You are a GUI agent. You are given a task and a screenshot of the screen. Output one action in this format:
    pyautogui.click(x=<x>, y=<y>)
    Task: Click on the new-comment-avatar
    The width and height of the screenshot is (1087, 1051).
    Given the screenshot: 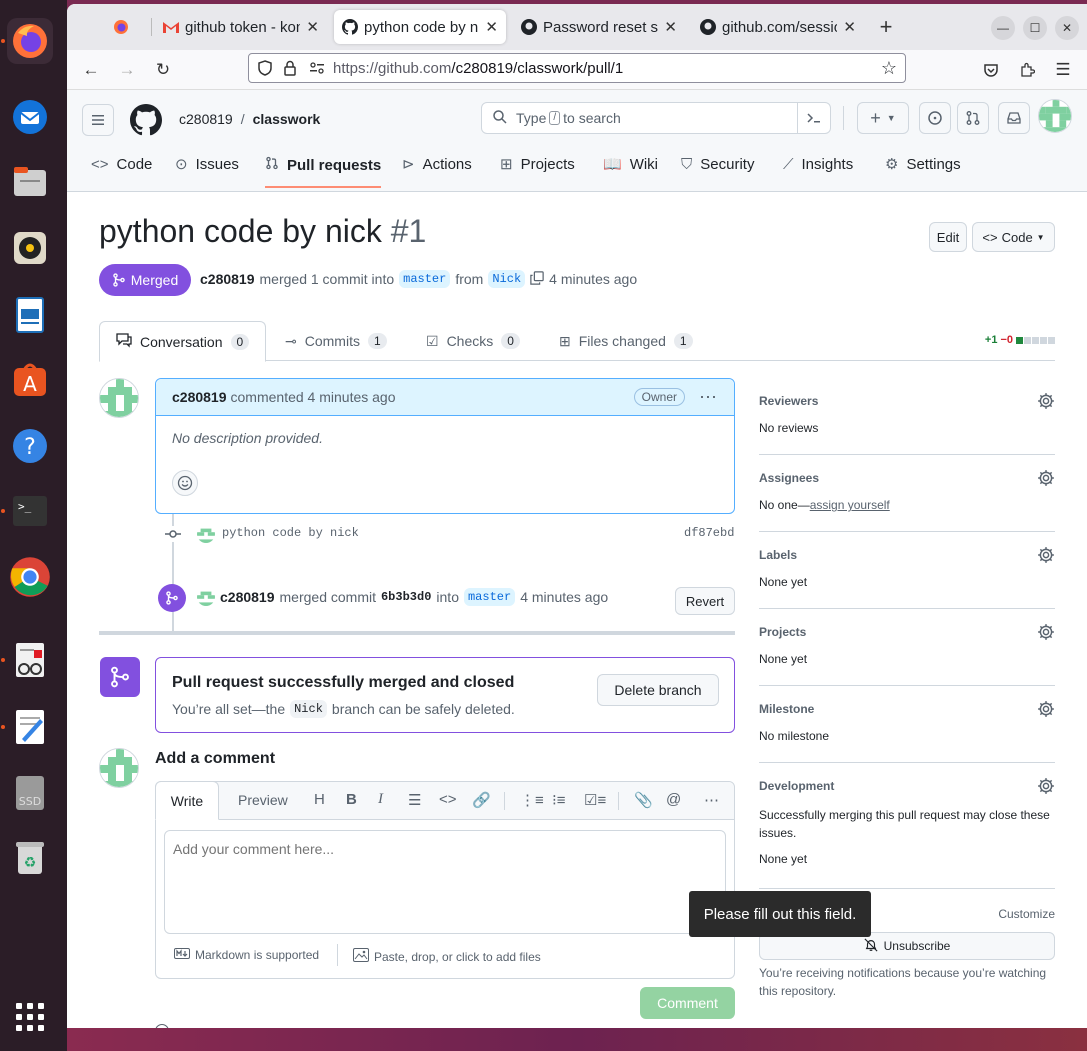 What is the action you would take?
    pyautogui.click(x=119, y=768)
    